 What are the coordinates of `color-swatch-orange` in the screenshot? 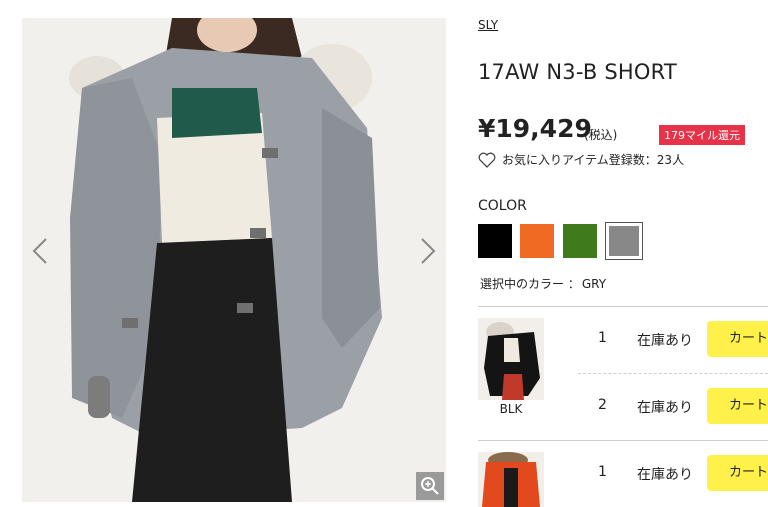 It's located at (537, 241).